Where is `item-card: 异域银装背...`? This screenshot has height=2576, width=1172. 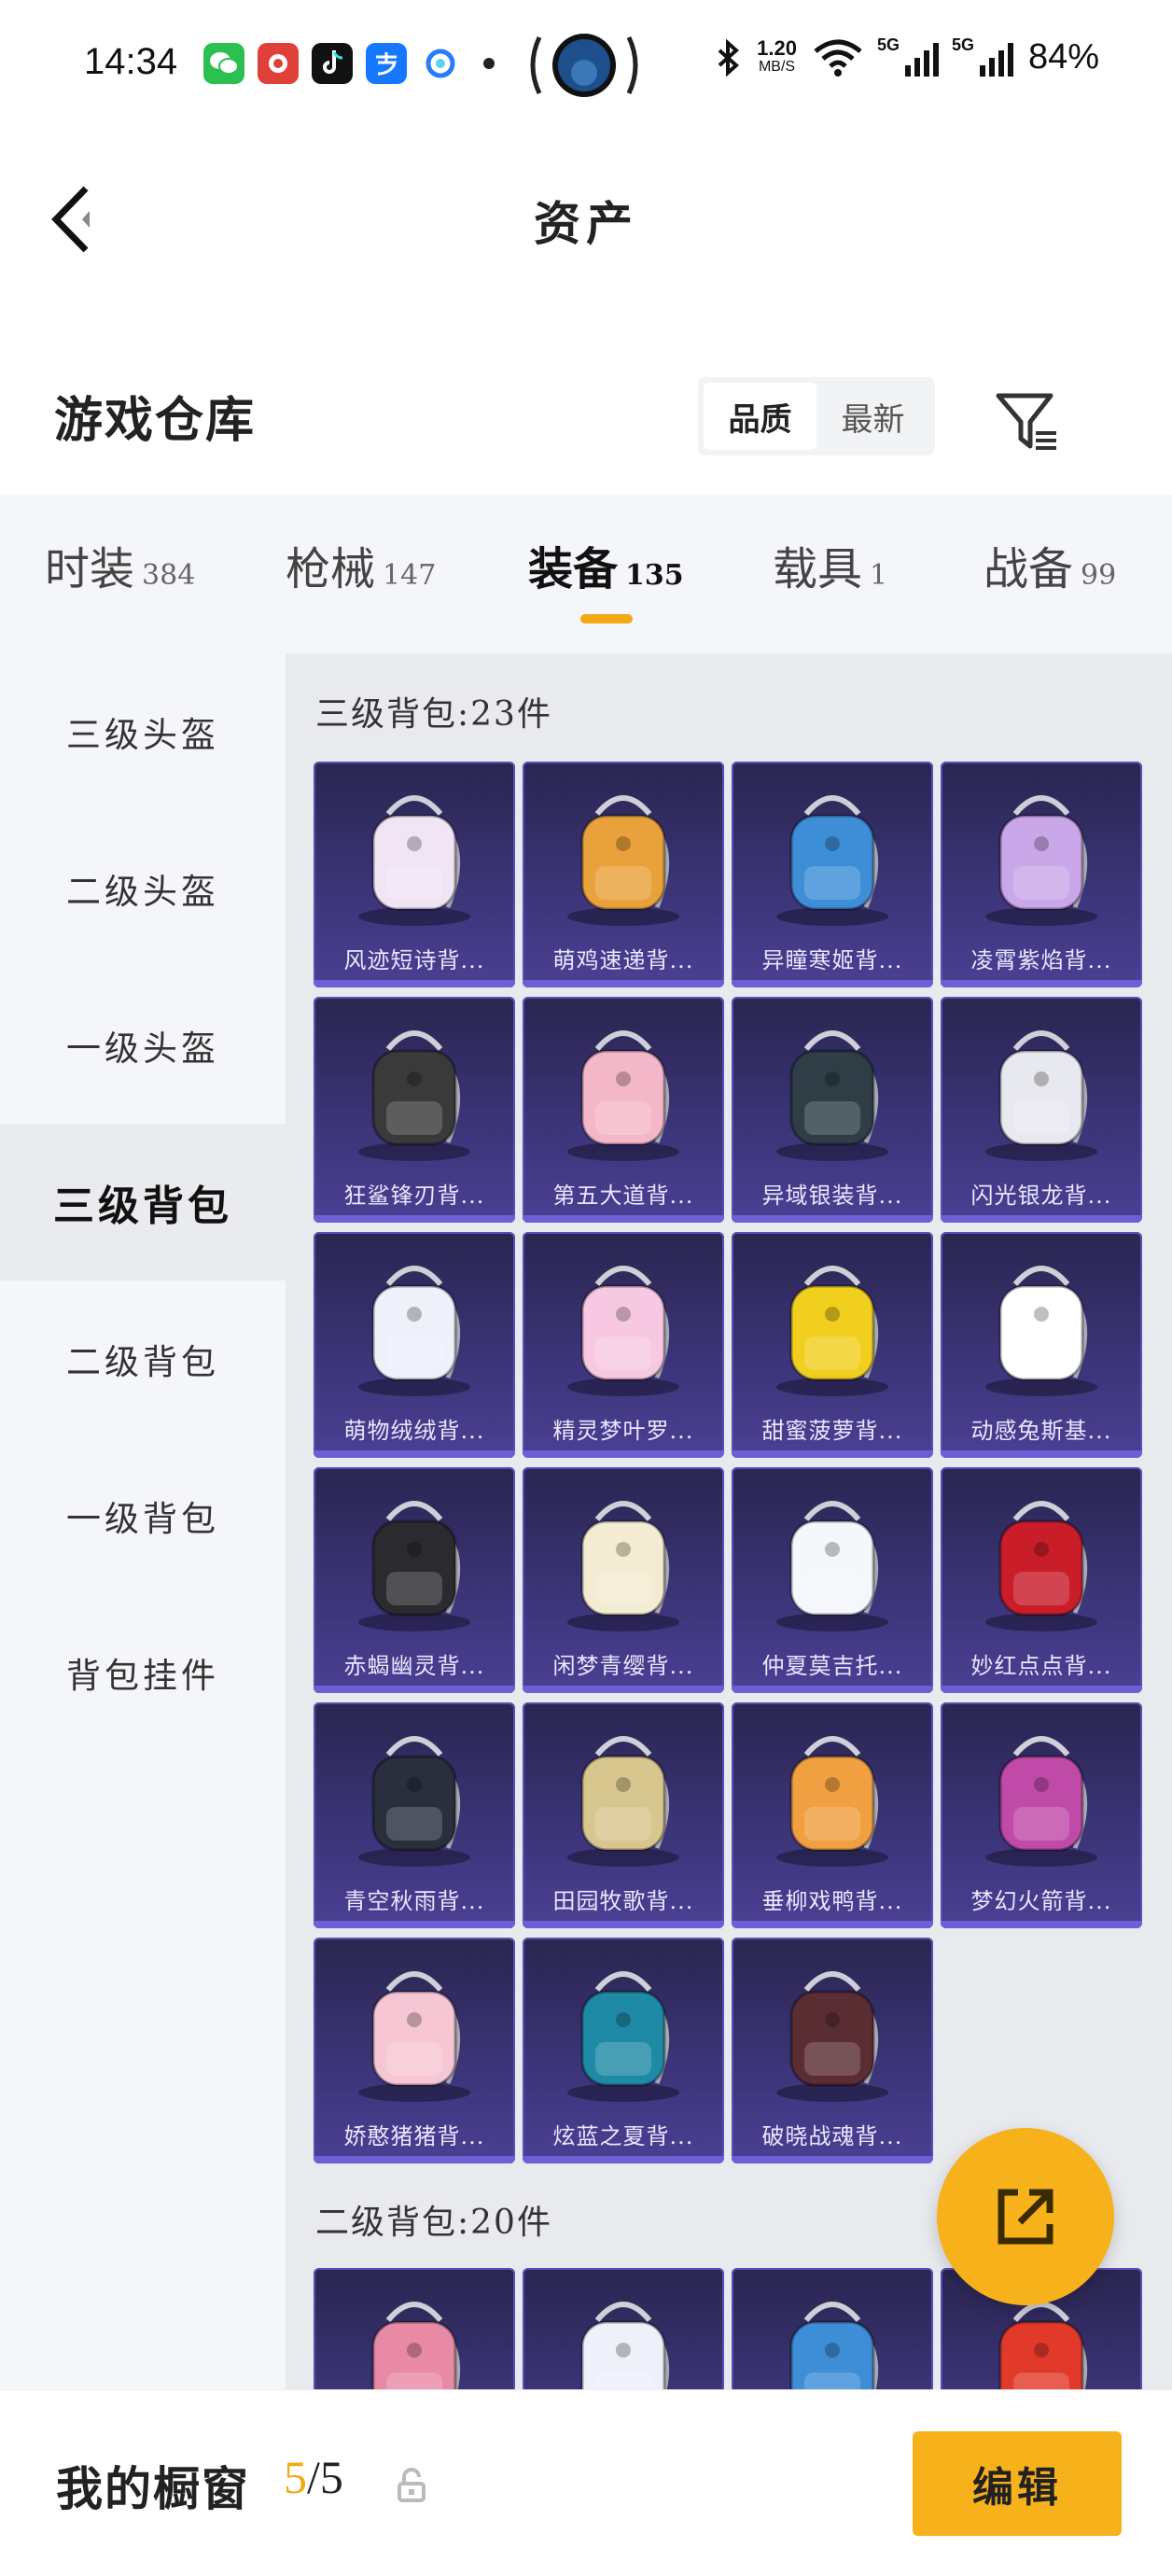 item-card: 异域银装背... is located at coordinates (832, 1110).